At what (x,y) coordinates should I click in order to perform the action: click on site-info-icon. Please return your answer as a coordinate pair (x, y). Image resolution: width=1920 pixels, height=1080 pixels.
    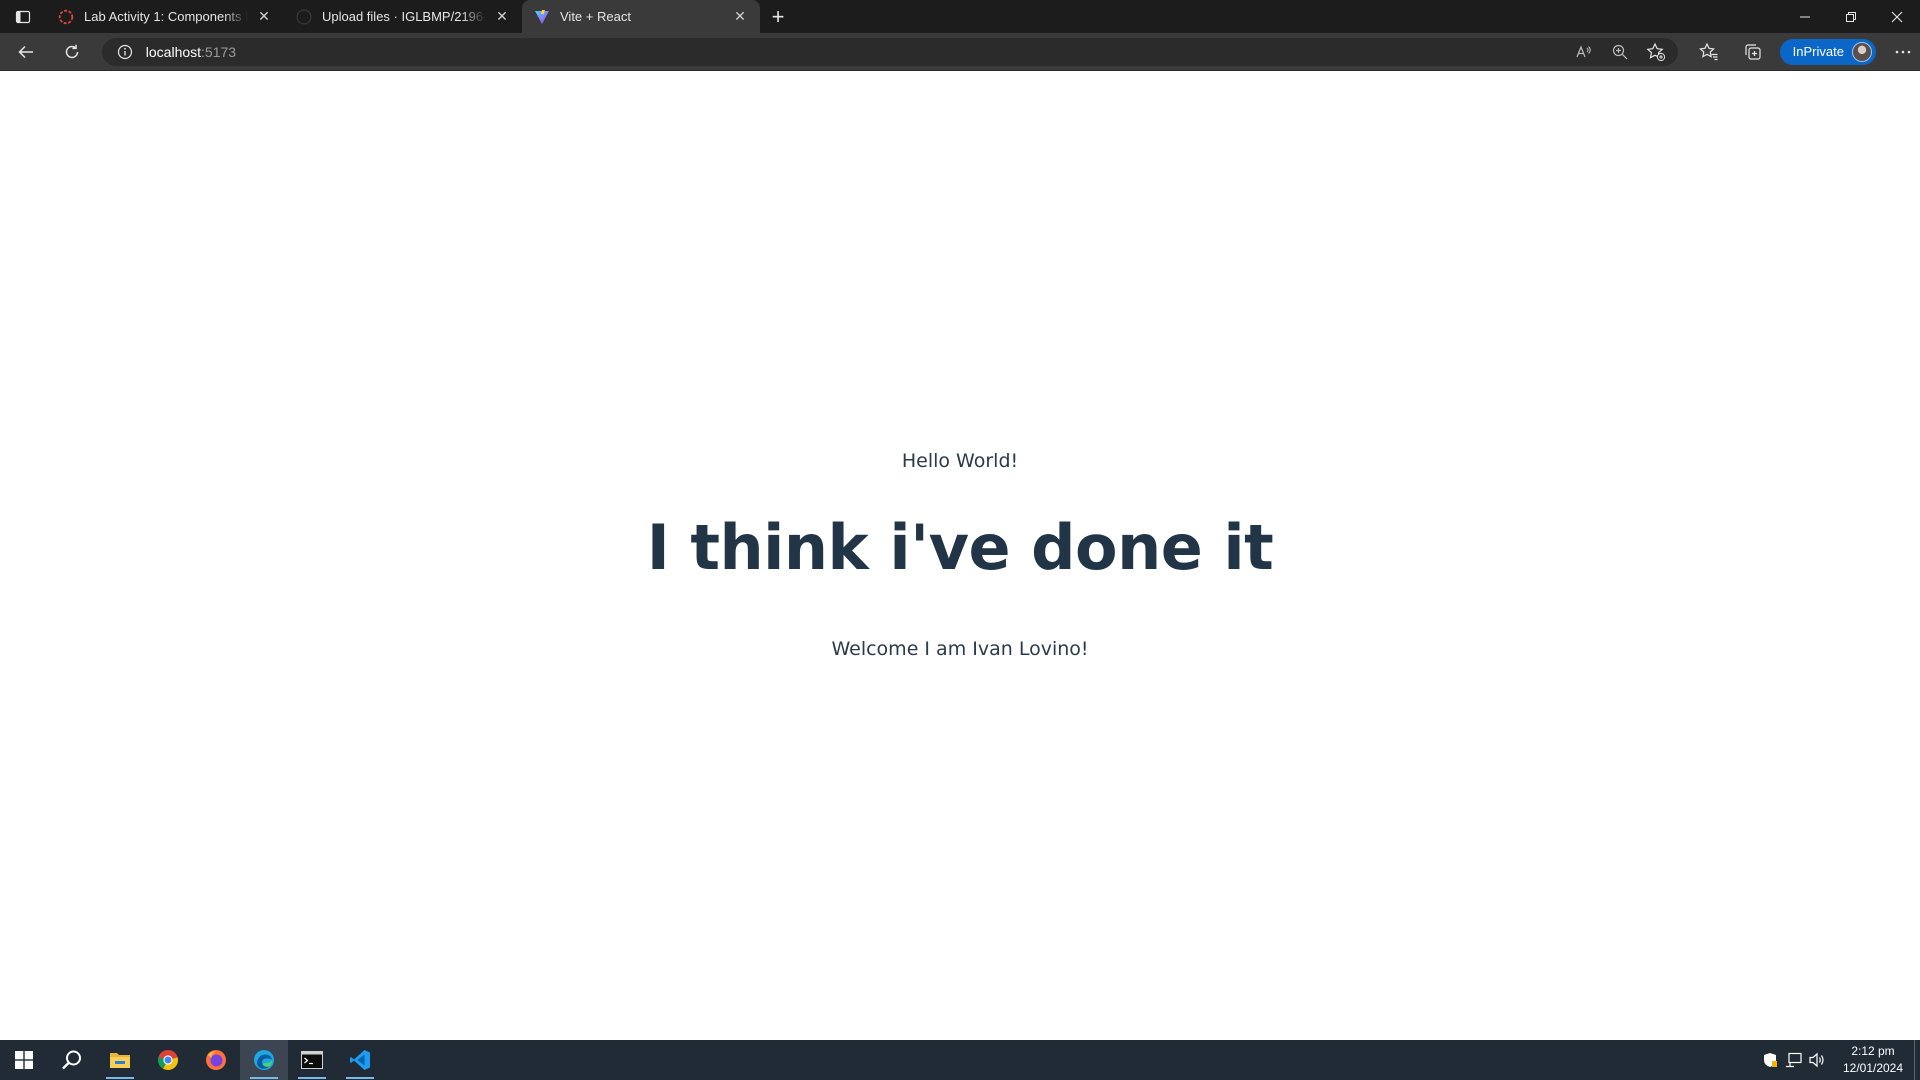
    Looking at the image, I should click on (125, 52).